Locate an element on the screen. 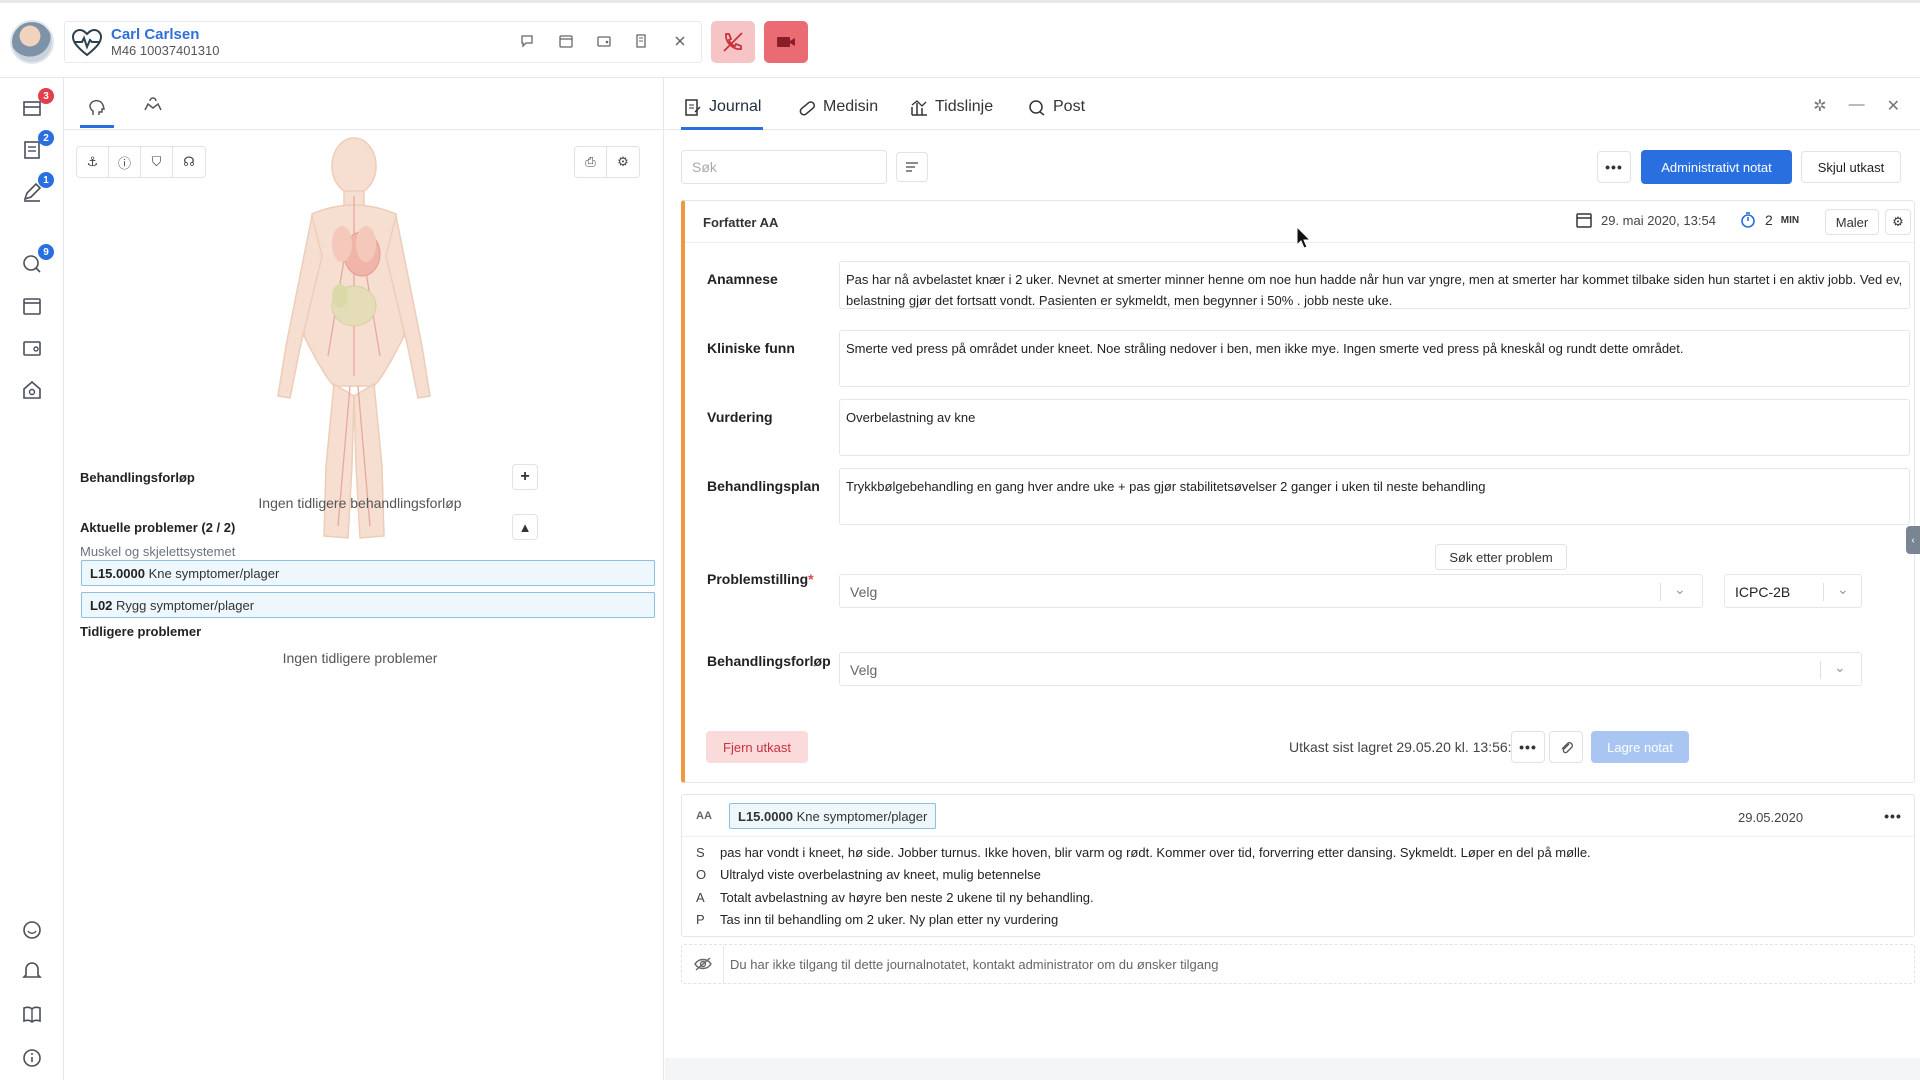 The image size is (1920, 1080). nav-tasks: 1 is located at coordinates (37, 188).